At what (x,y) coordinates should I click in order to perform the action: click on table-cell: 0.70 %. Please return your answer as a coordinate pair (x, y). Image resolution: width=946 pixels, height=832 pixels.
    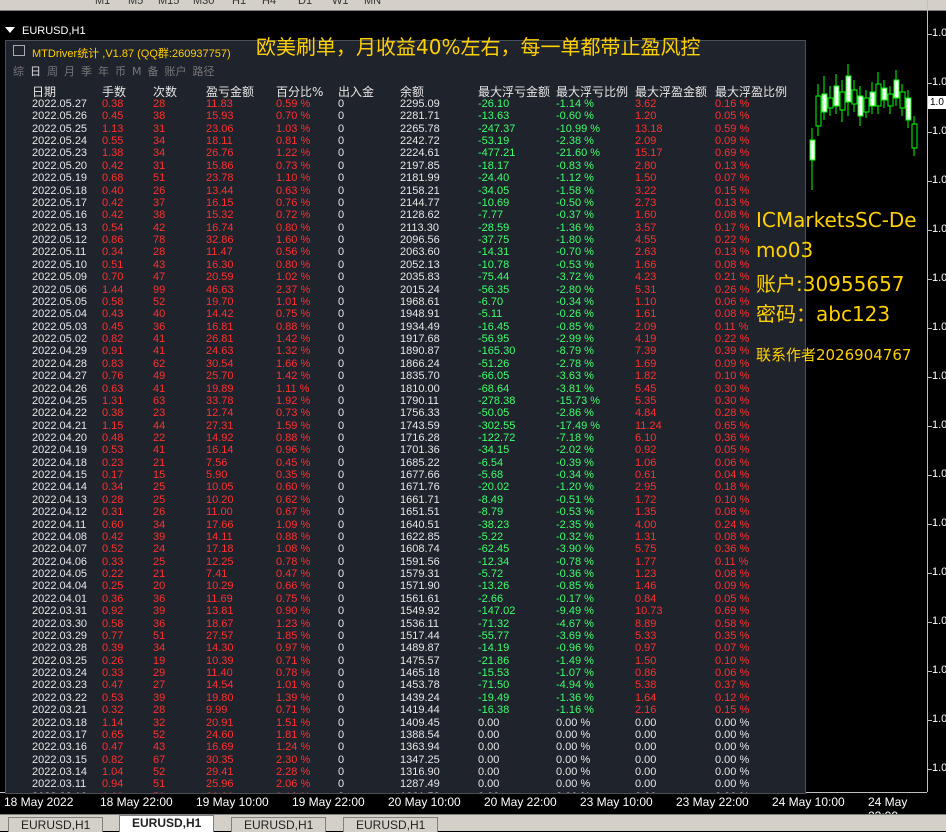
    Looking at the image, I should click on (293, 116).